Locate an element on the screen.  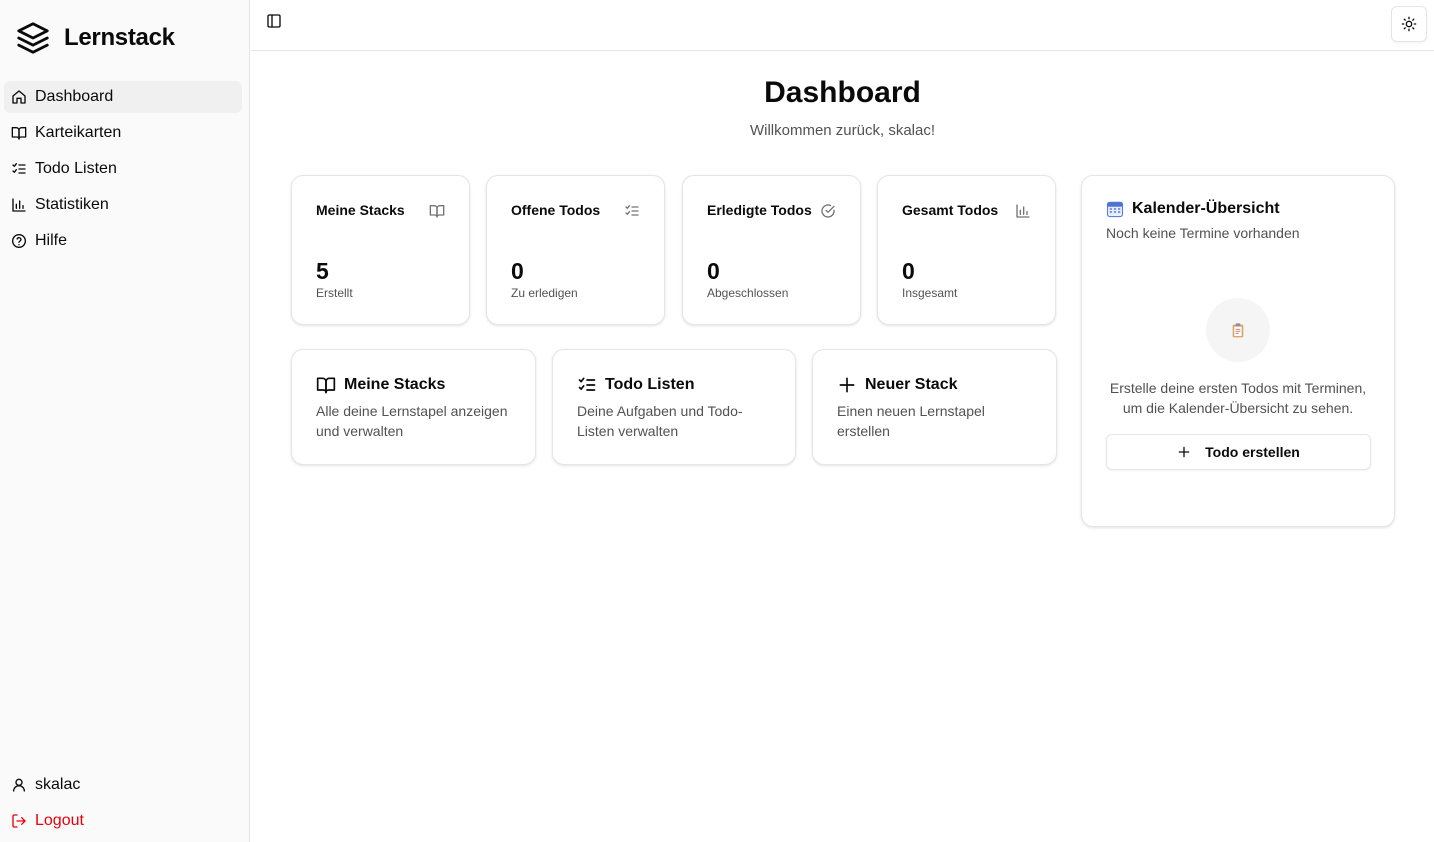
sidebar-item-todo-listen: Todo Listen is located at coordinates (123, 169).